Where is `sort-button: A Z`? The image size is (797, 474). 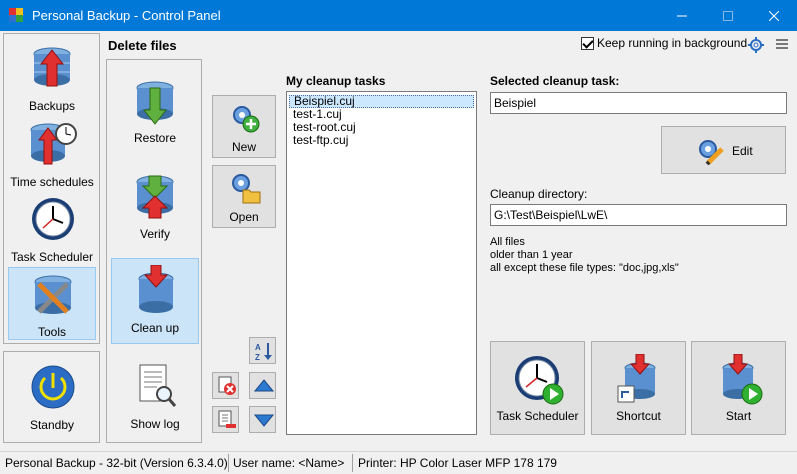 sort-button: A Z is located at coordinates (262, 350).